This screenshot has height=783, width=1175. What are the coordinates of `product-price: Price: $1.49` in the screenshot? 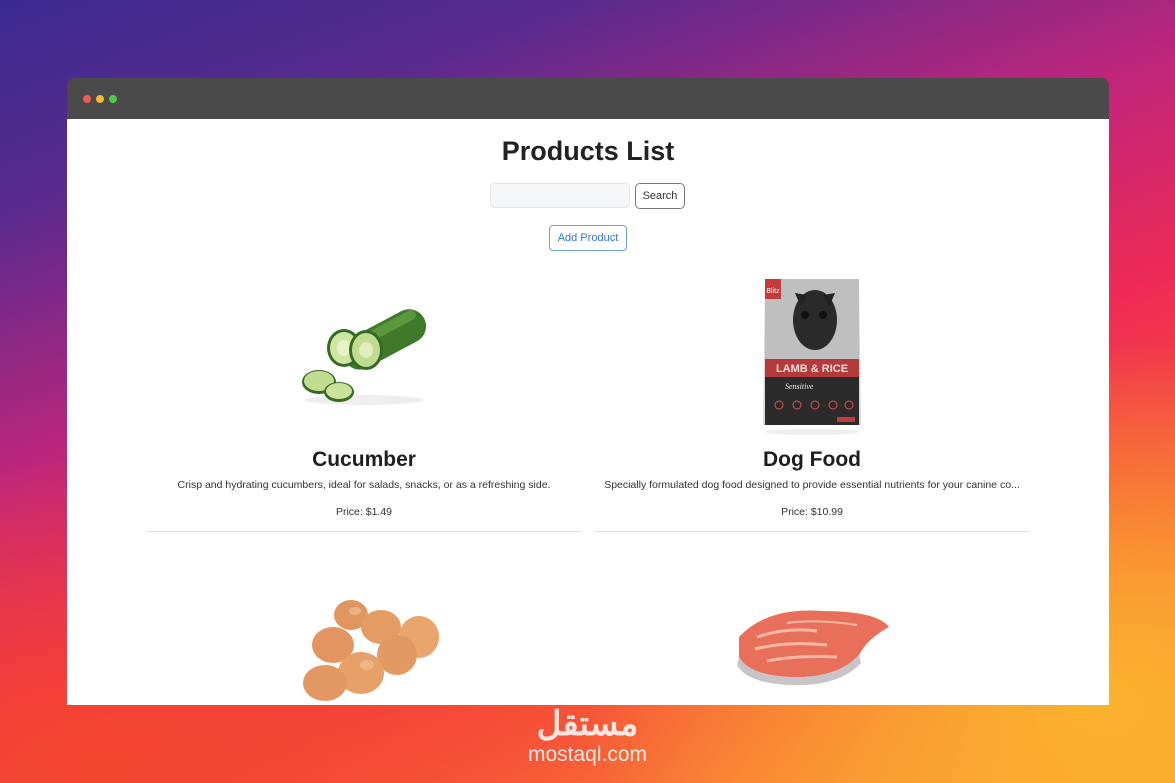 It's located at (364, 512).